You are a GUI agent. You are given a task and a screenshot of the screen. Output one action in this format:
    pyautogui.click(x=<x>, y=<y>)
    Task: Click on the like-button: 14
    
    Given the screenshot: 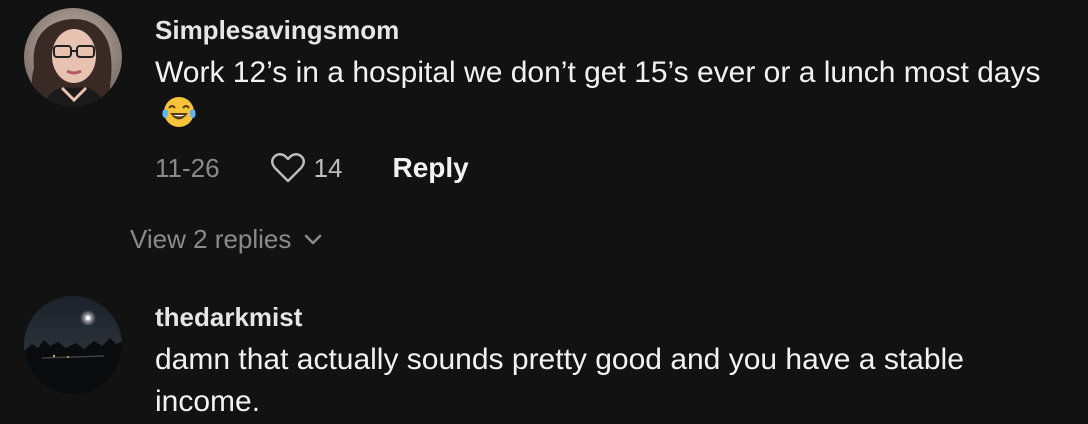 What is the action you would take?
    pyautogui.click(x=306, y=168)
    